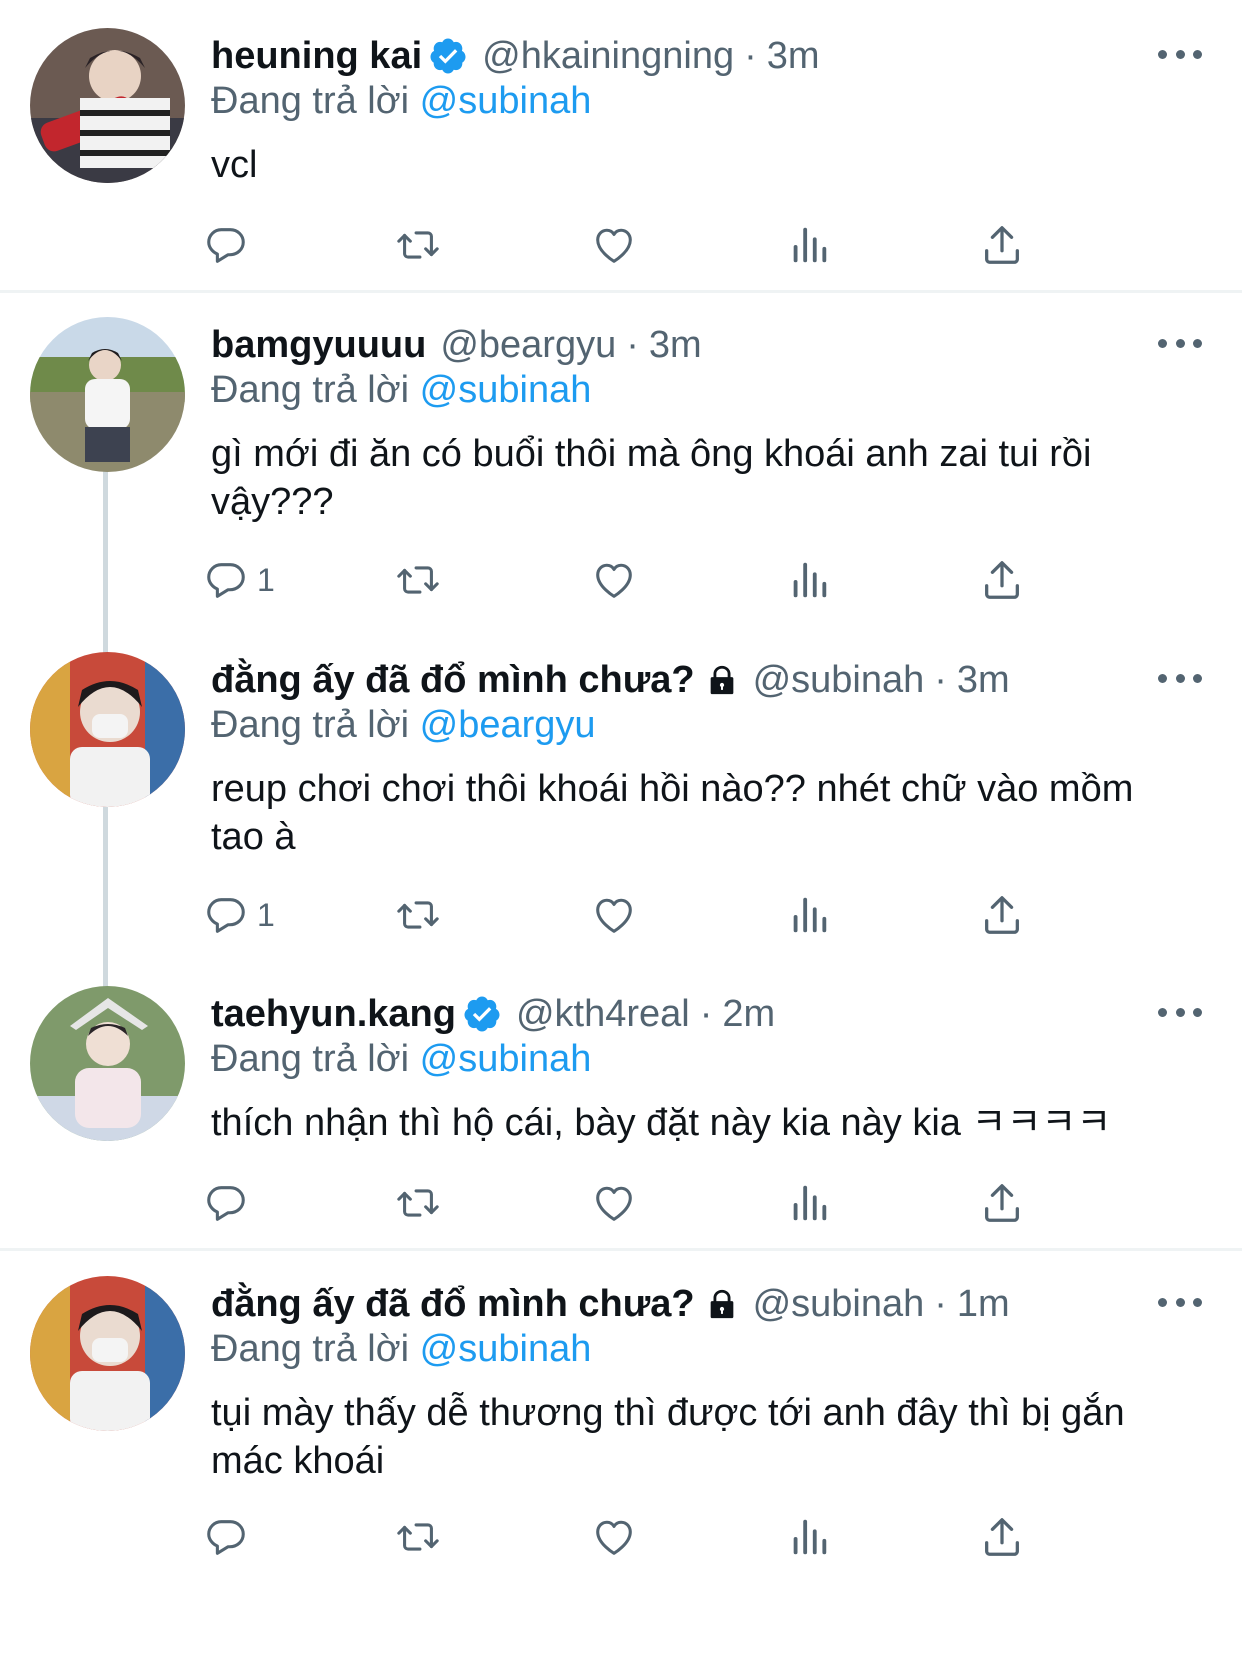 This screenshot has height=1659, width=1242. I want to click on user-handle: @beargyu, so click(528, 345).